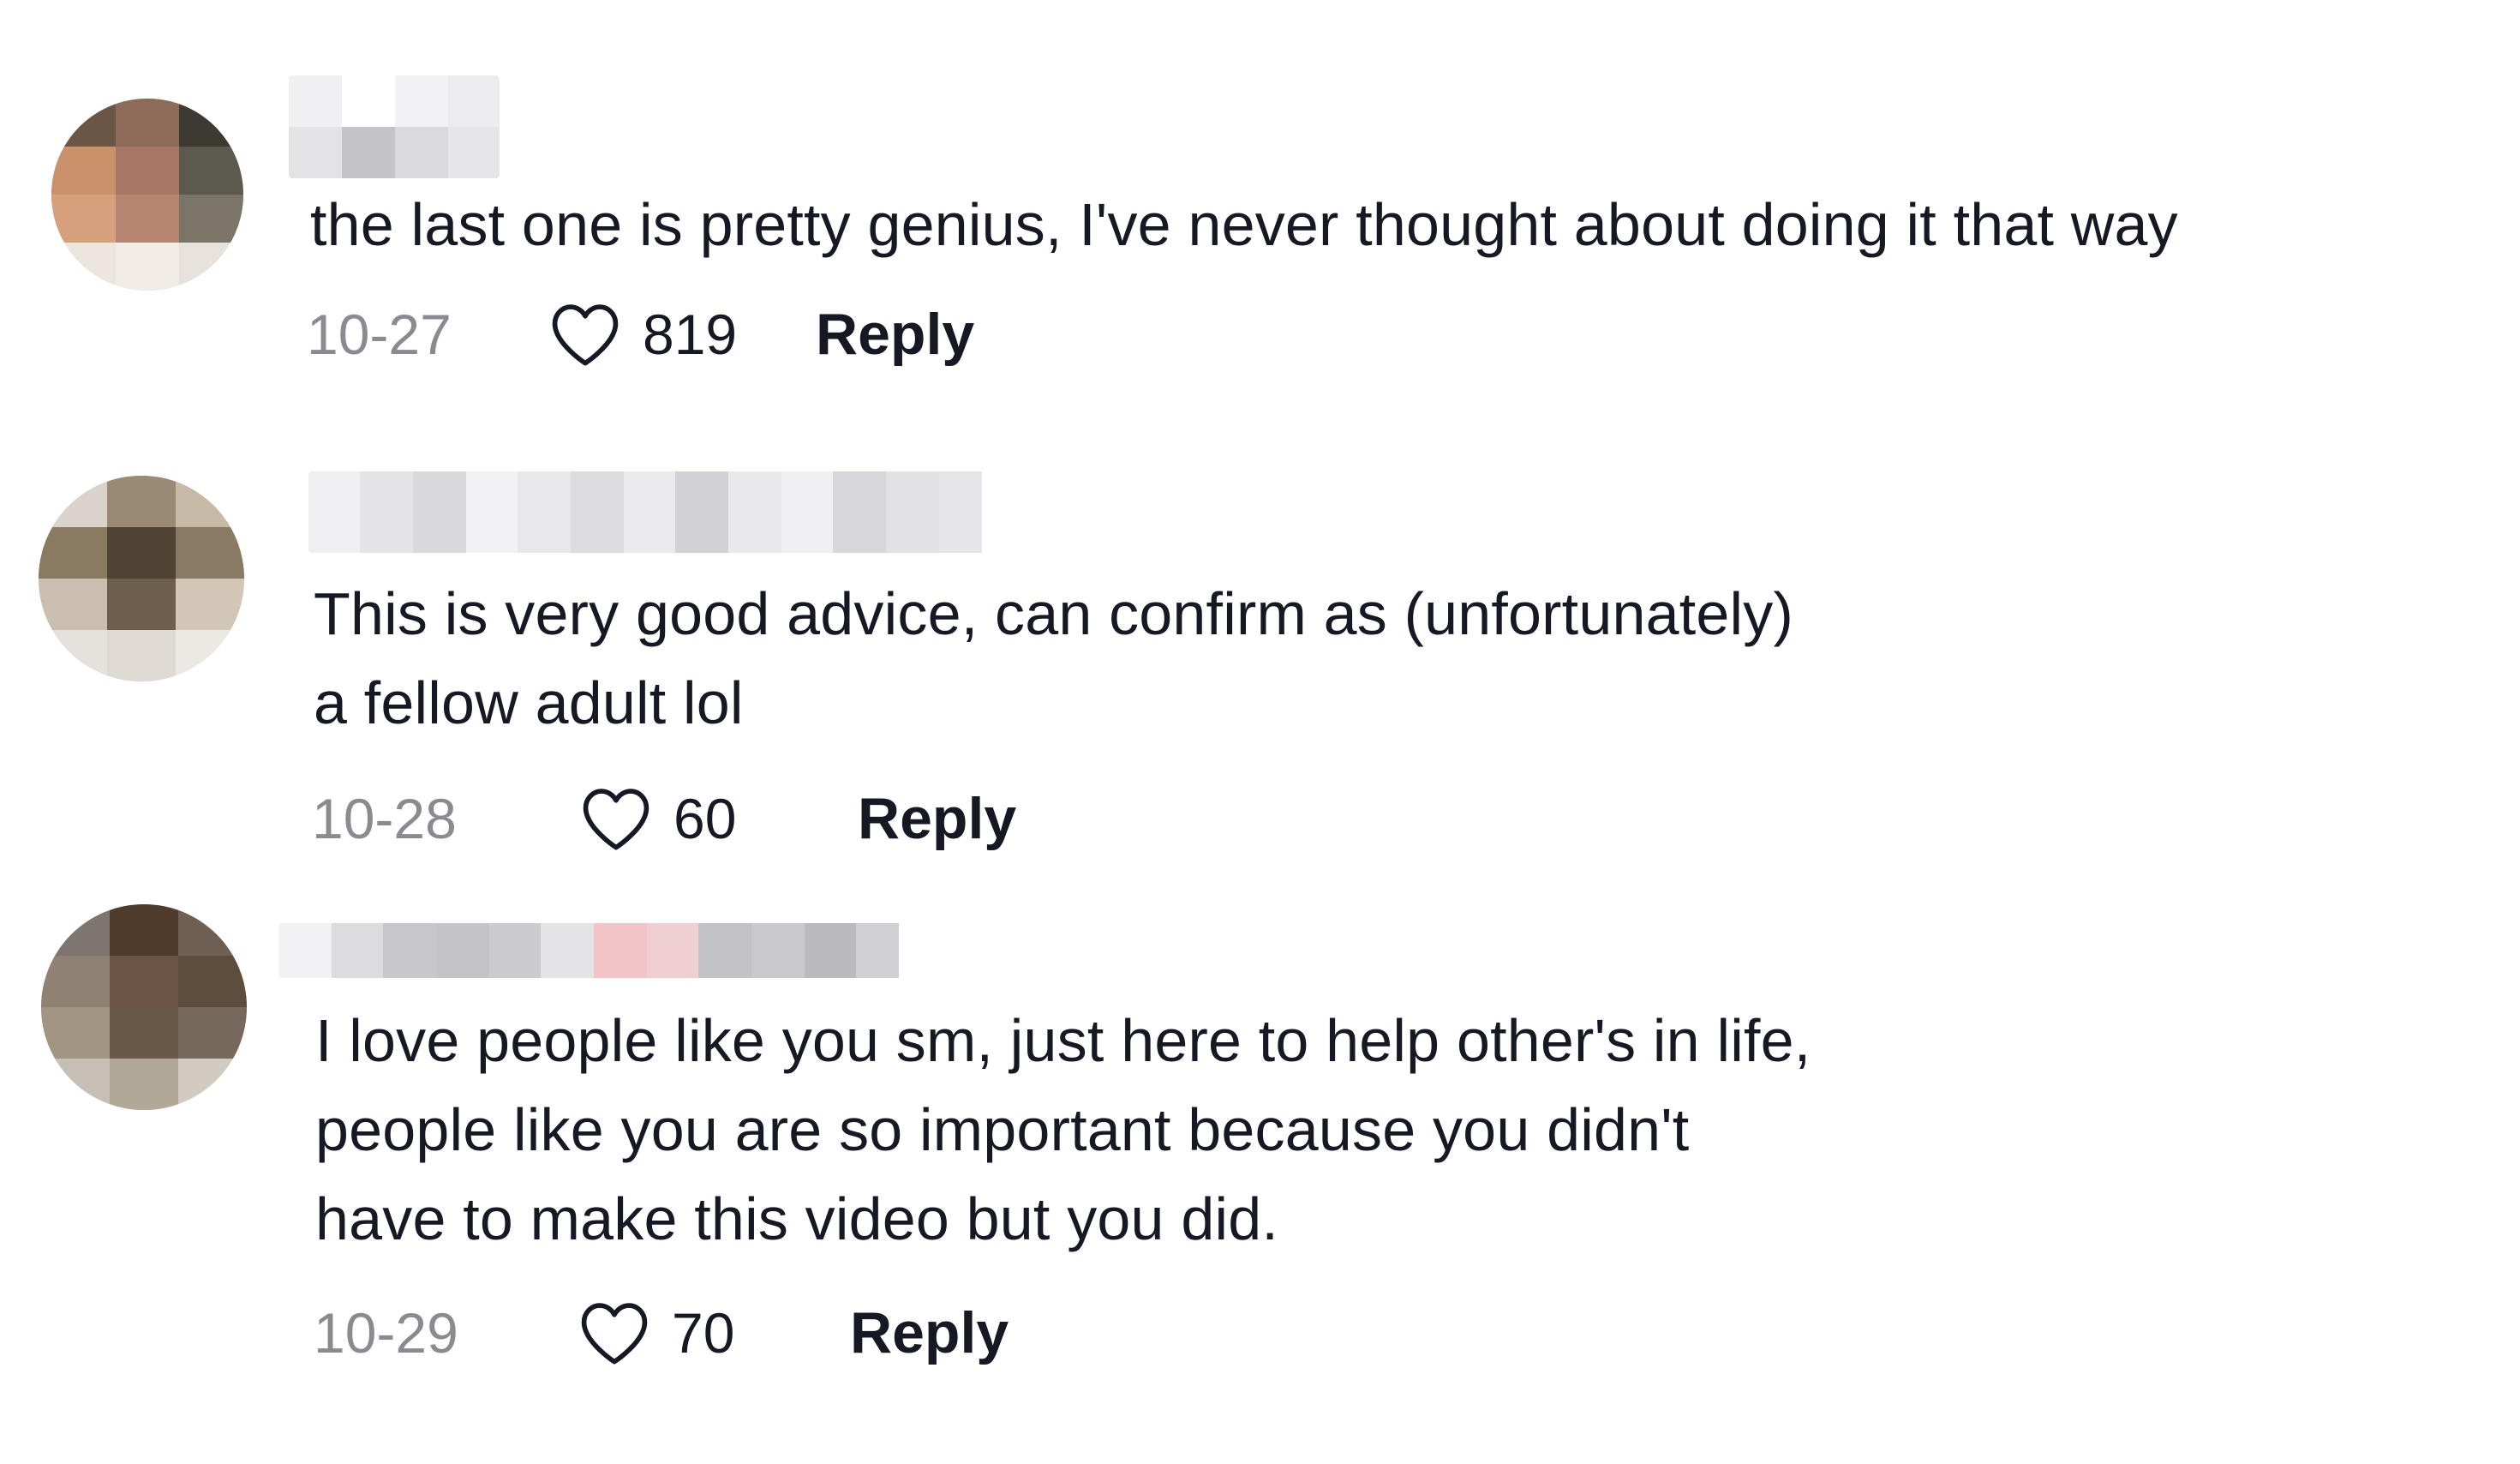  Describe the element at coordinates (690, 334) in the screenshot. I see `like-count: 819` at that location.